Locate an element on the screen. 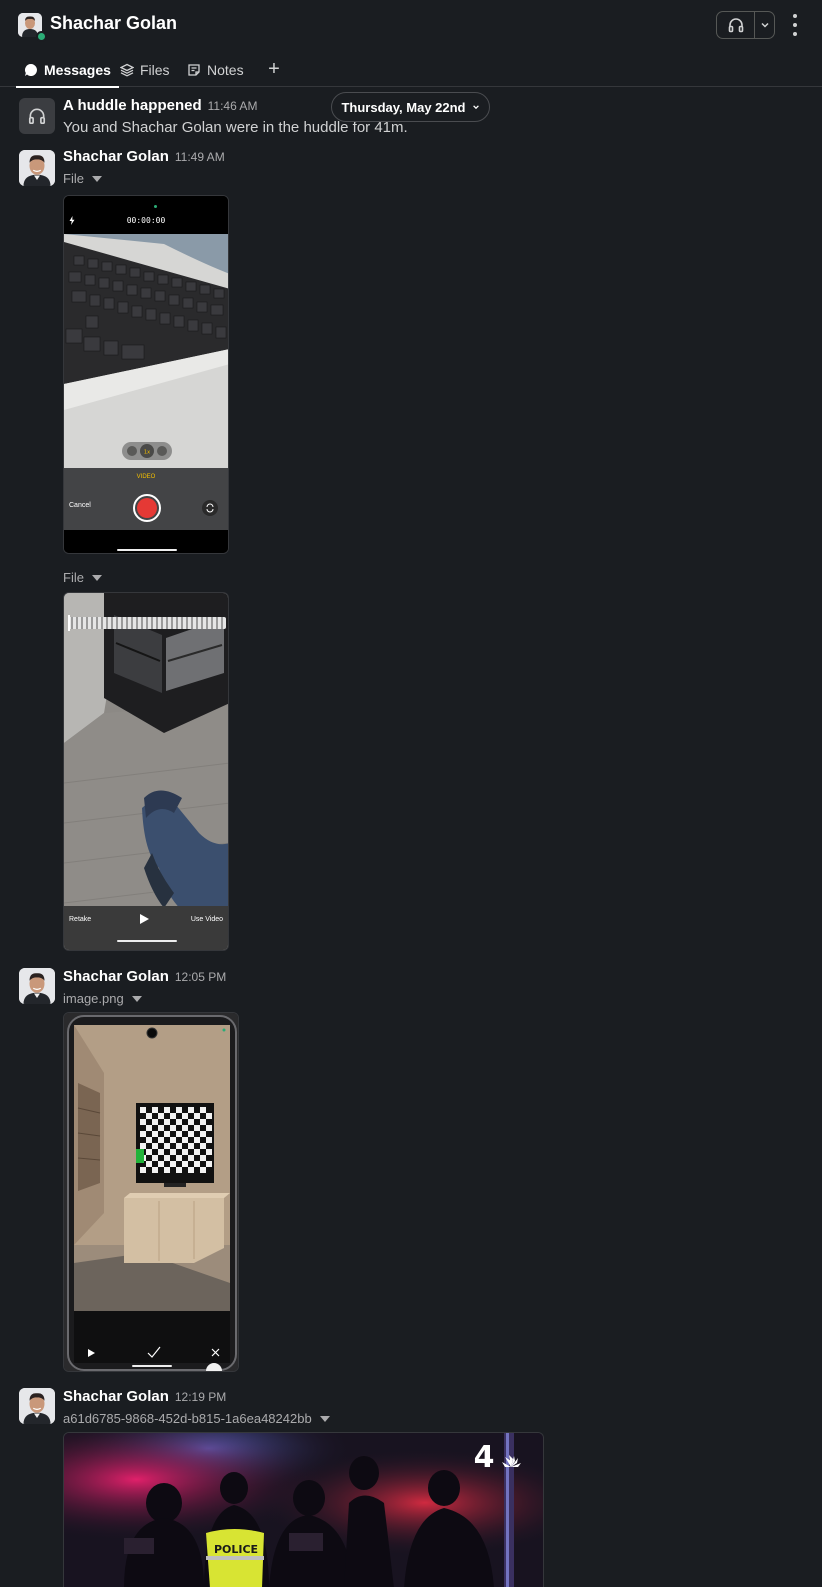  camera-mode: VIDEO is located at coordinates (146, 477).